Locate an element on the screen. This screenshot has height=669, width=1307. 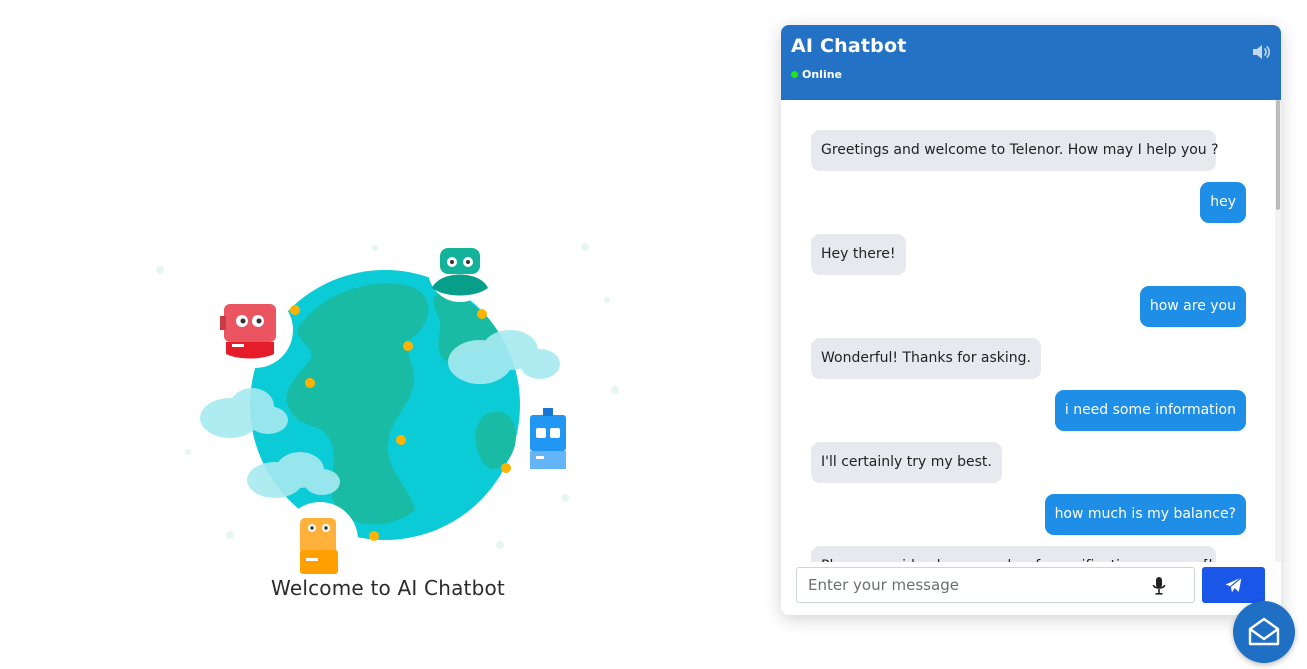
message-input-wrapper is located at coordinates (995, 585).